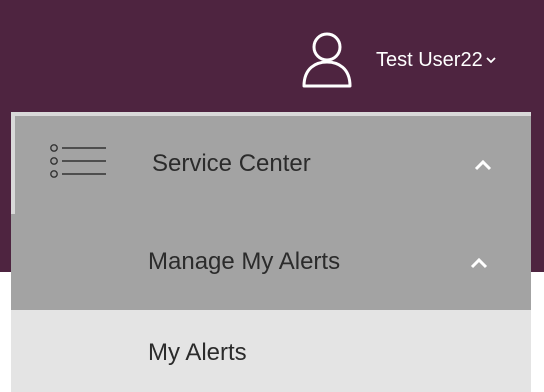  What do you see at coordinates (244, 261) in the screenshot?
I see `menu-label-manage-my-alerts: Manage My Alerts` at bounding box center [244, 261].